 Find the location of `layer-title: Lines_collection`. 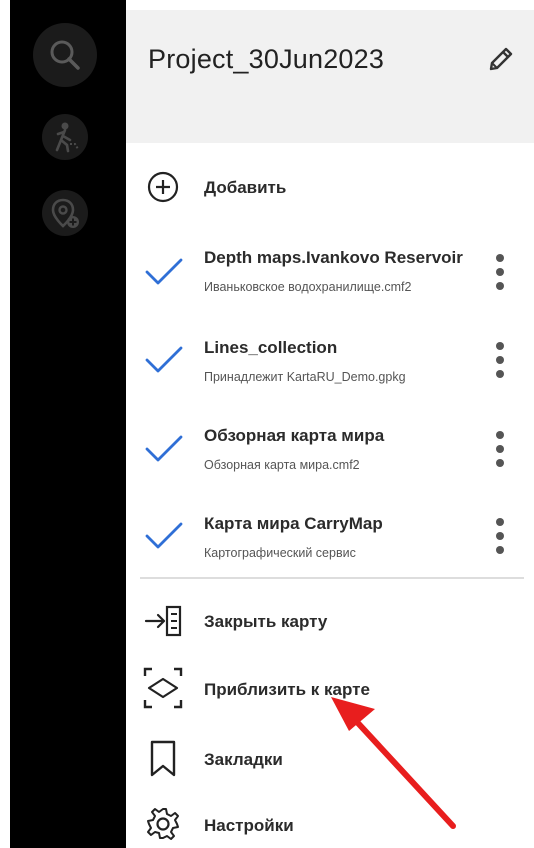

layer-title: Lines_collection is located at coordinates (271, 347).